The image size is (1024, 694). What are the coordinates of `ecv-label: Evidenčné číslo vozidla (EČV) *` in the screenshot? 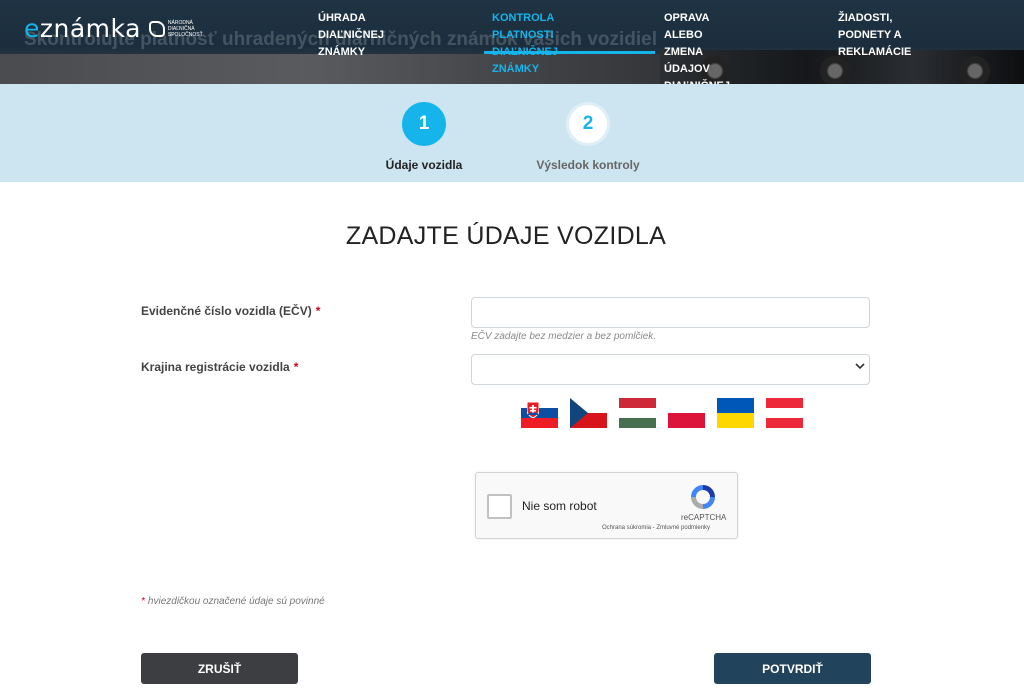 It's located at (231, 311).